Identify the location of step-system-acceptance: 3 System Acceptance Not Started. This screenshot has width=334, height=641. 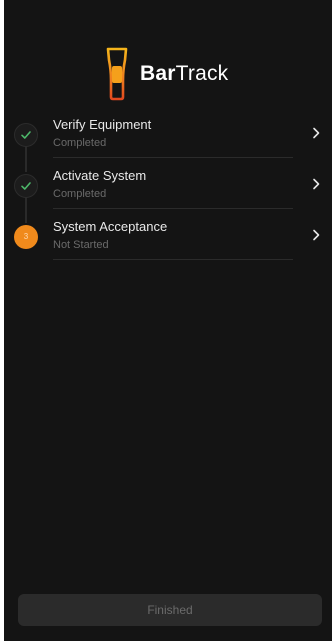
(168, 234).